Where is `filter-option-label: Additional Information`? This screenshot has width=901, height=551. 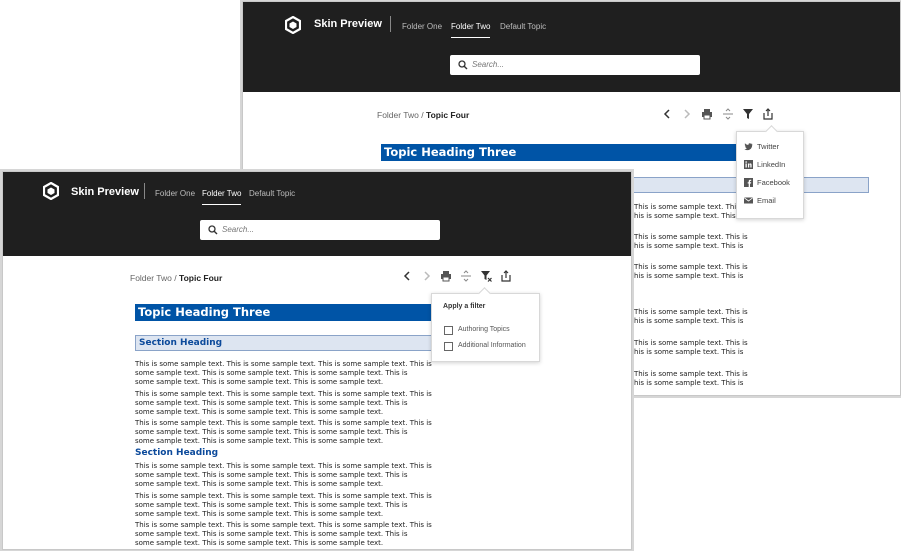
filter-option-label: Additional Information is located at coordinates (492, 345).